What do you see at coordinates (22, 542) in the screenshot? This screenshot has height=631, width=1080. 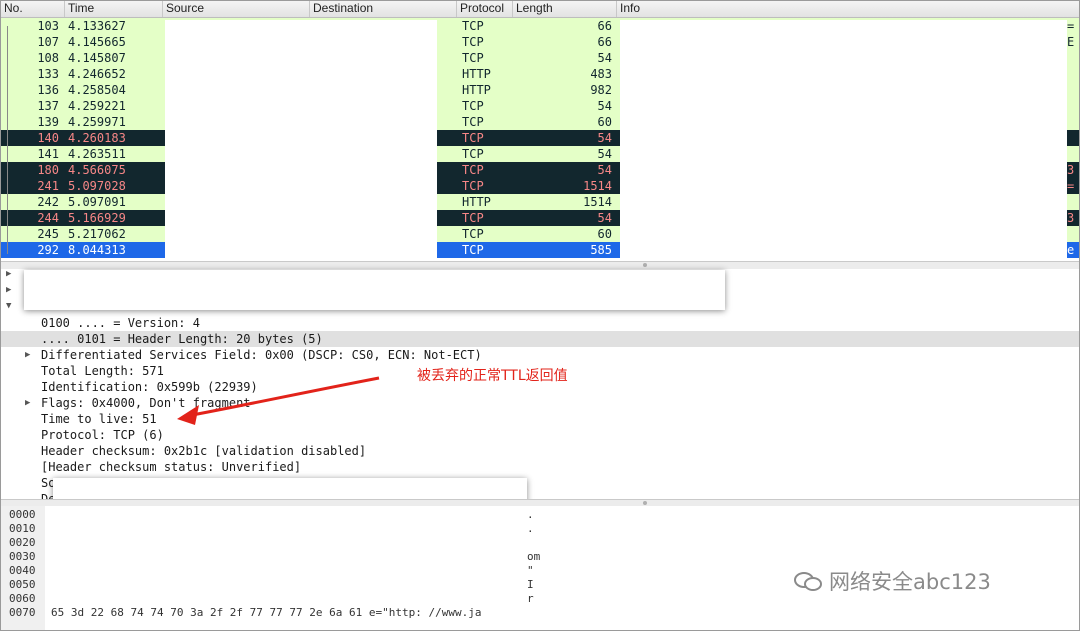 I see `hex-offset: 0020` at bounding box center [22, 542].